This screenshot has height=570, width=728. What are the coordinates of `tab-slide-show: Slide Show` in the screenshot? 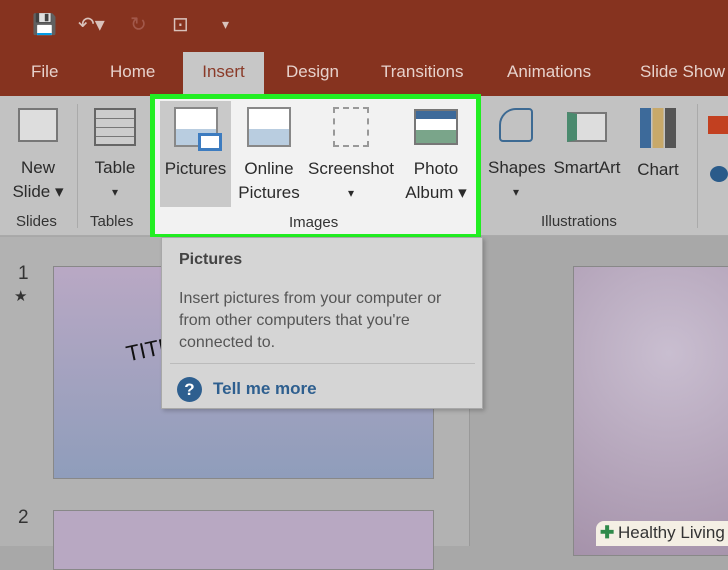 It's located at (682, 72).